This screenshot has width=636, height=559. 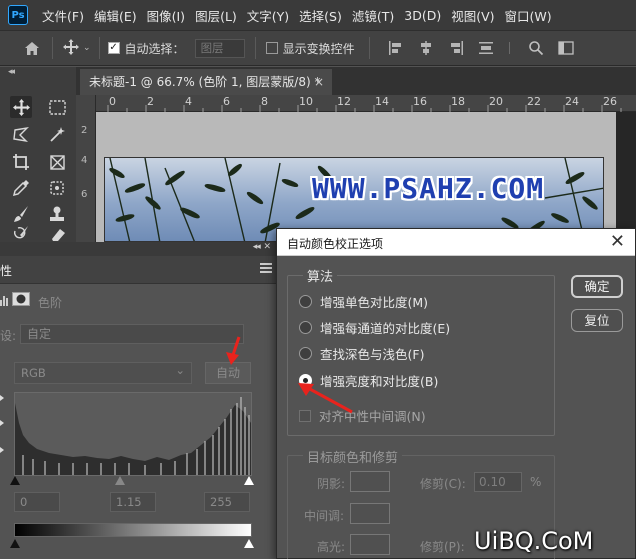 What do you see at coordinates (32, 48) in the screenshot?
I see `home-icon` at bounding box center [32, 48].